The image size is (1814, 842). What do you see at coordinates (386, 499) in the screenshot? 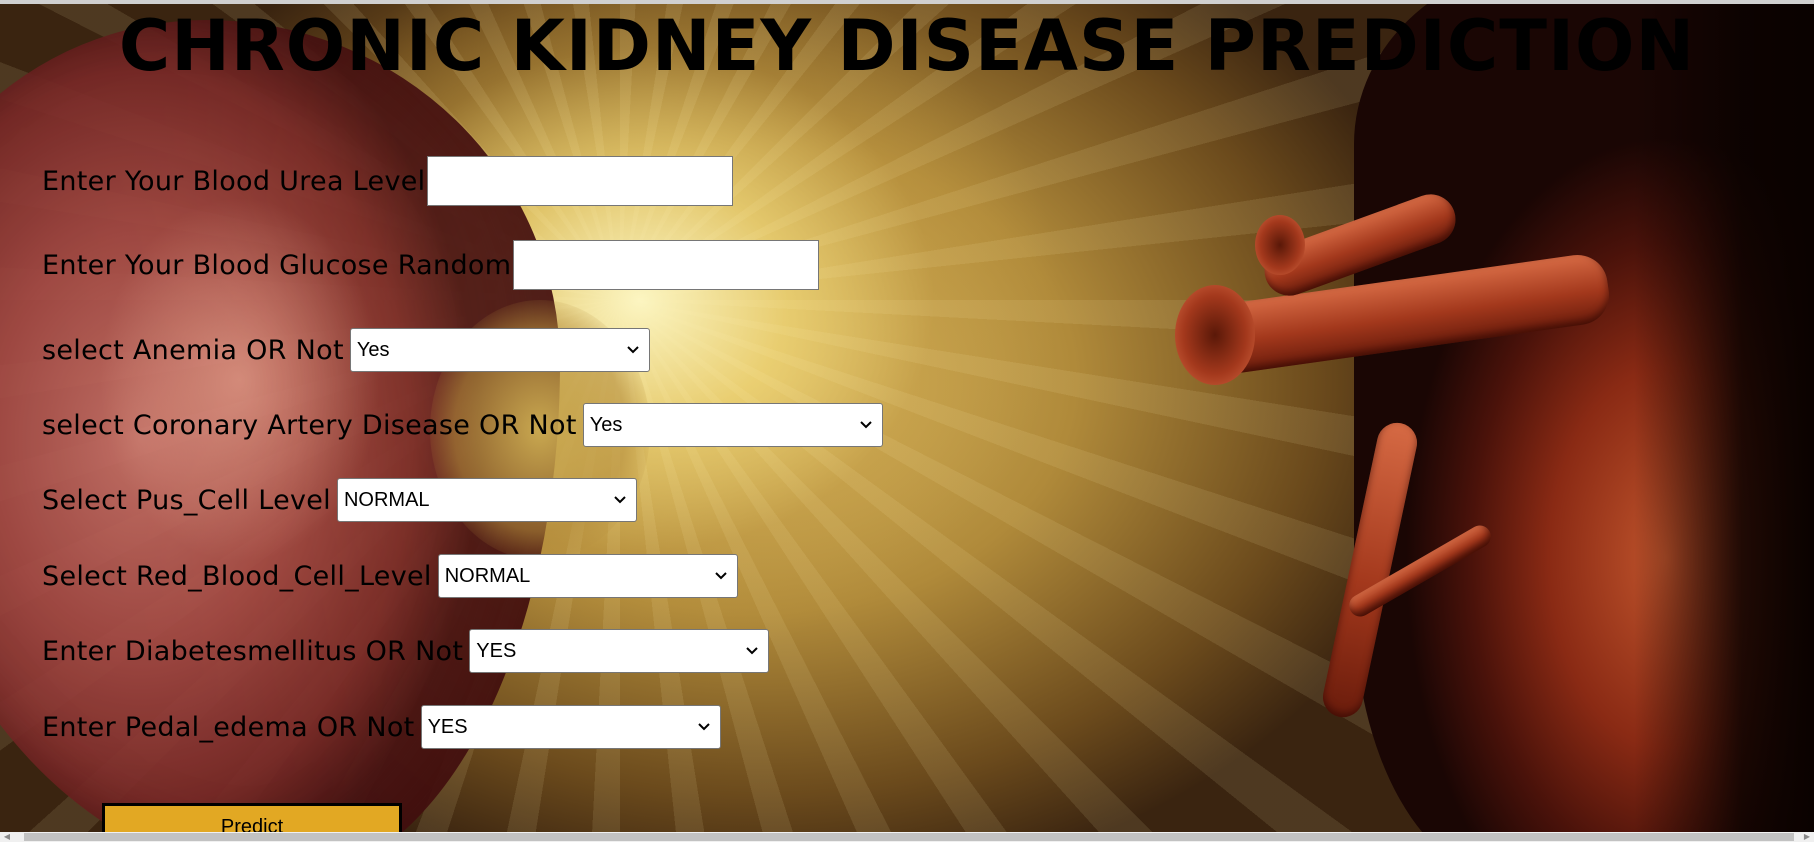
I see `pus-cell-select-value: NORMAL` at bounding box center [386, 499].